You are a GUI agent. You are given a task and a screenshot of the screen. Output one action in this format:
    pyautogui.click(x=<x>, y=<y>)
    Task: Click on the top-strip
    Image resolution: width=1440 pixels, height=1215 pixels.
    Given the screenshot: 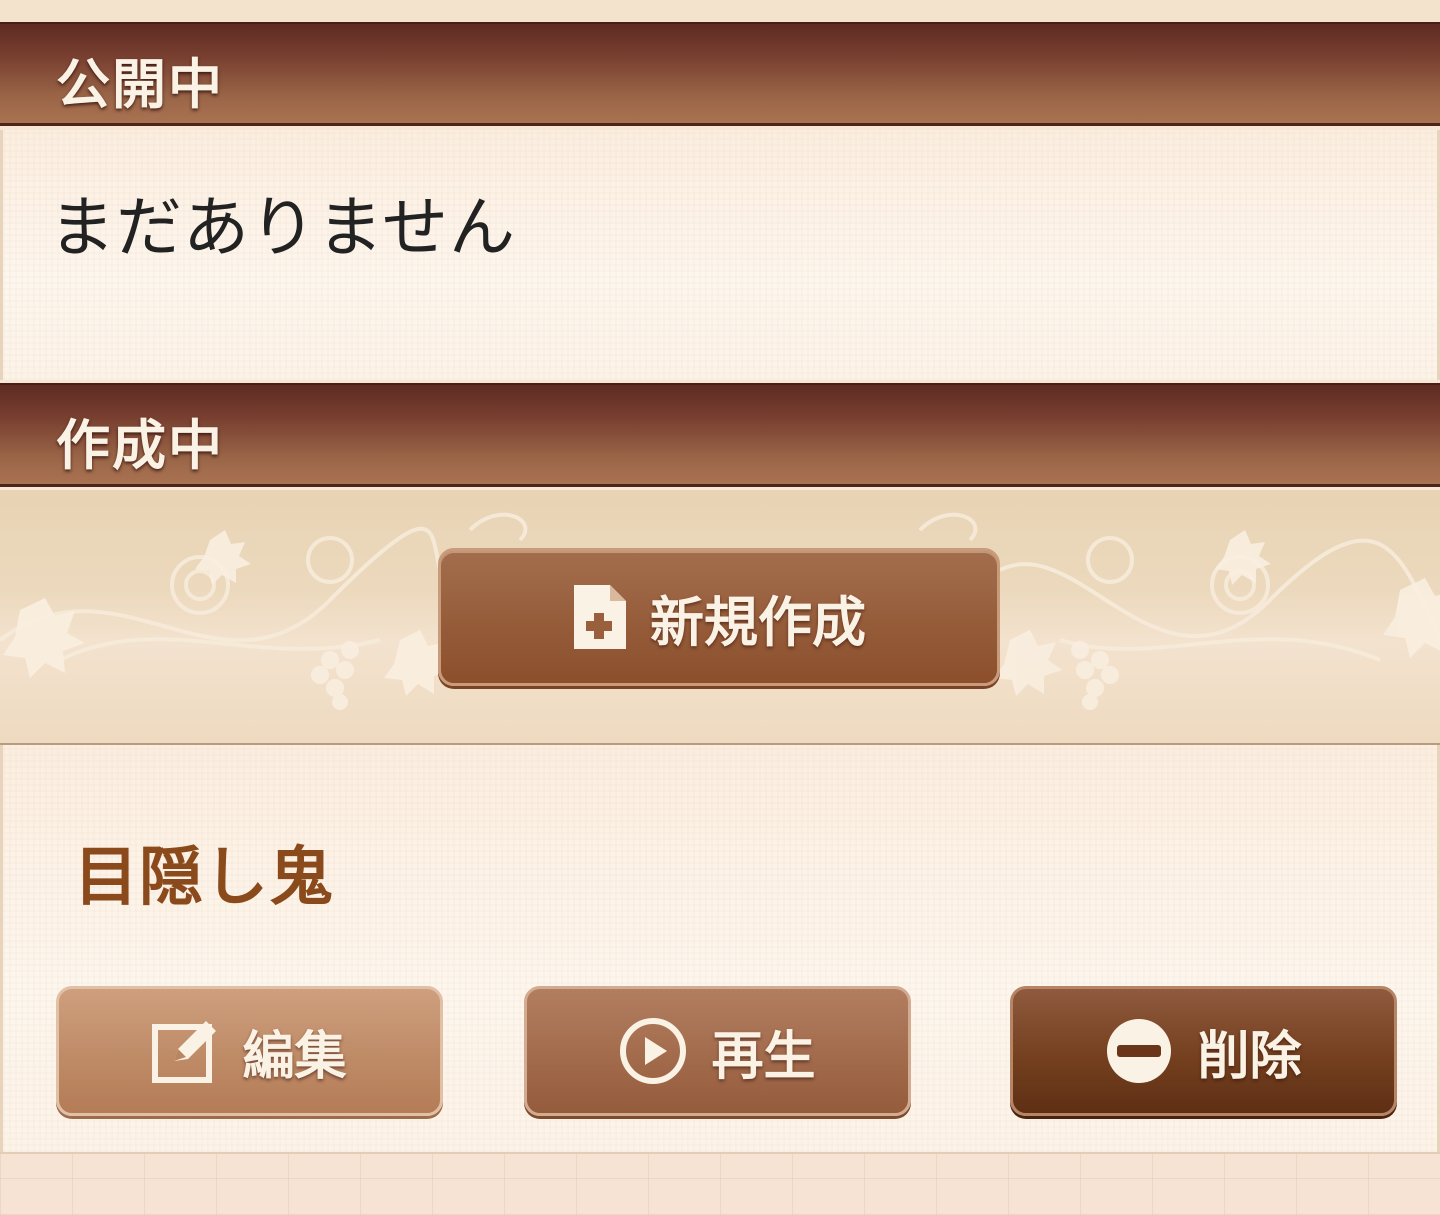 What is the action you would take?
    pyautogui.click(x=720, y=11)
    